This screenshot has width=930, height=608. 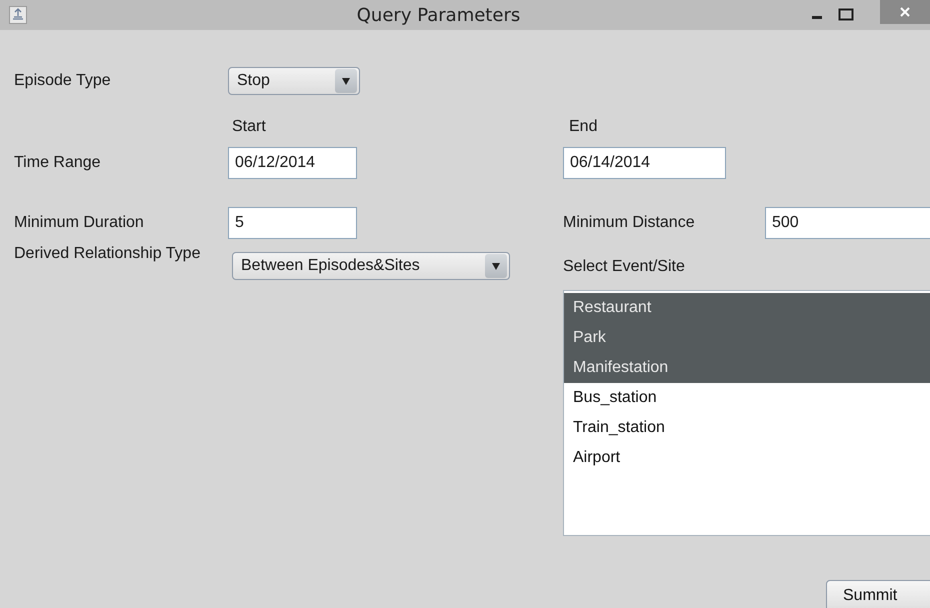 I want to click on list-item: Bus_station, so click(x=747, y=398).